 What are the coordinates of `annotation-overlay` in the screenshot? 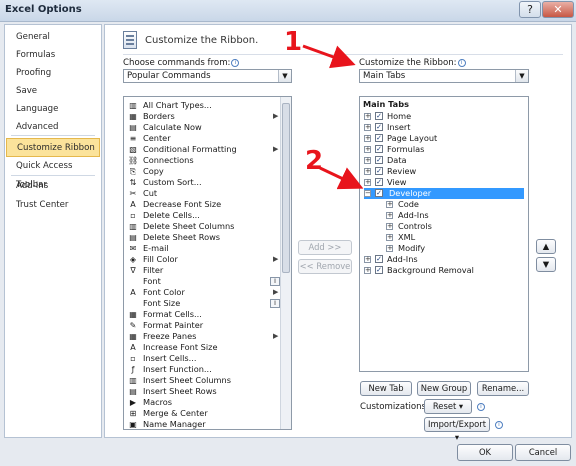 It's located at (333, 117).